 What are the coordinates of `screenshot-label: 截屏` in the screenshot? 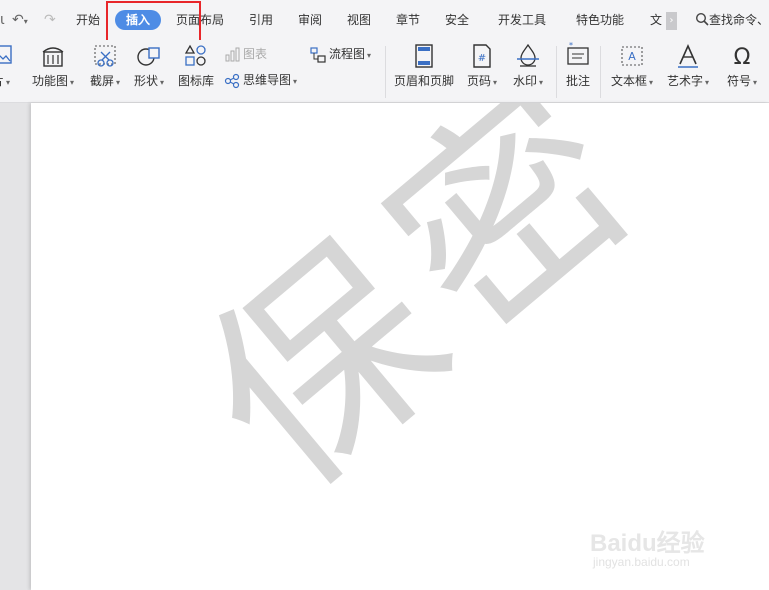 It's located at (101, 81).